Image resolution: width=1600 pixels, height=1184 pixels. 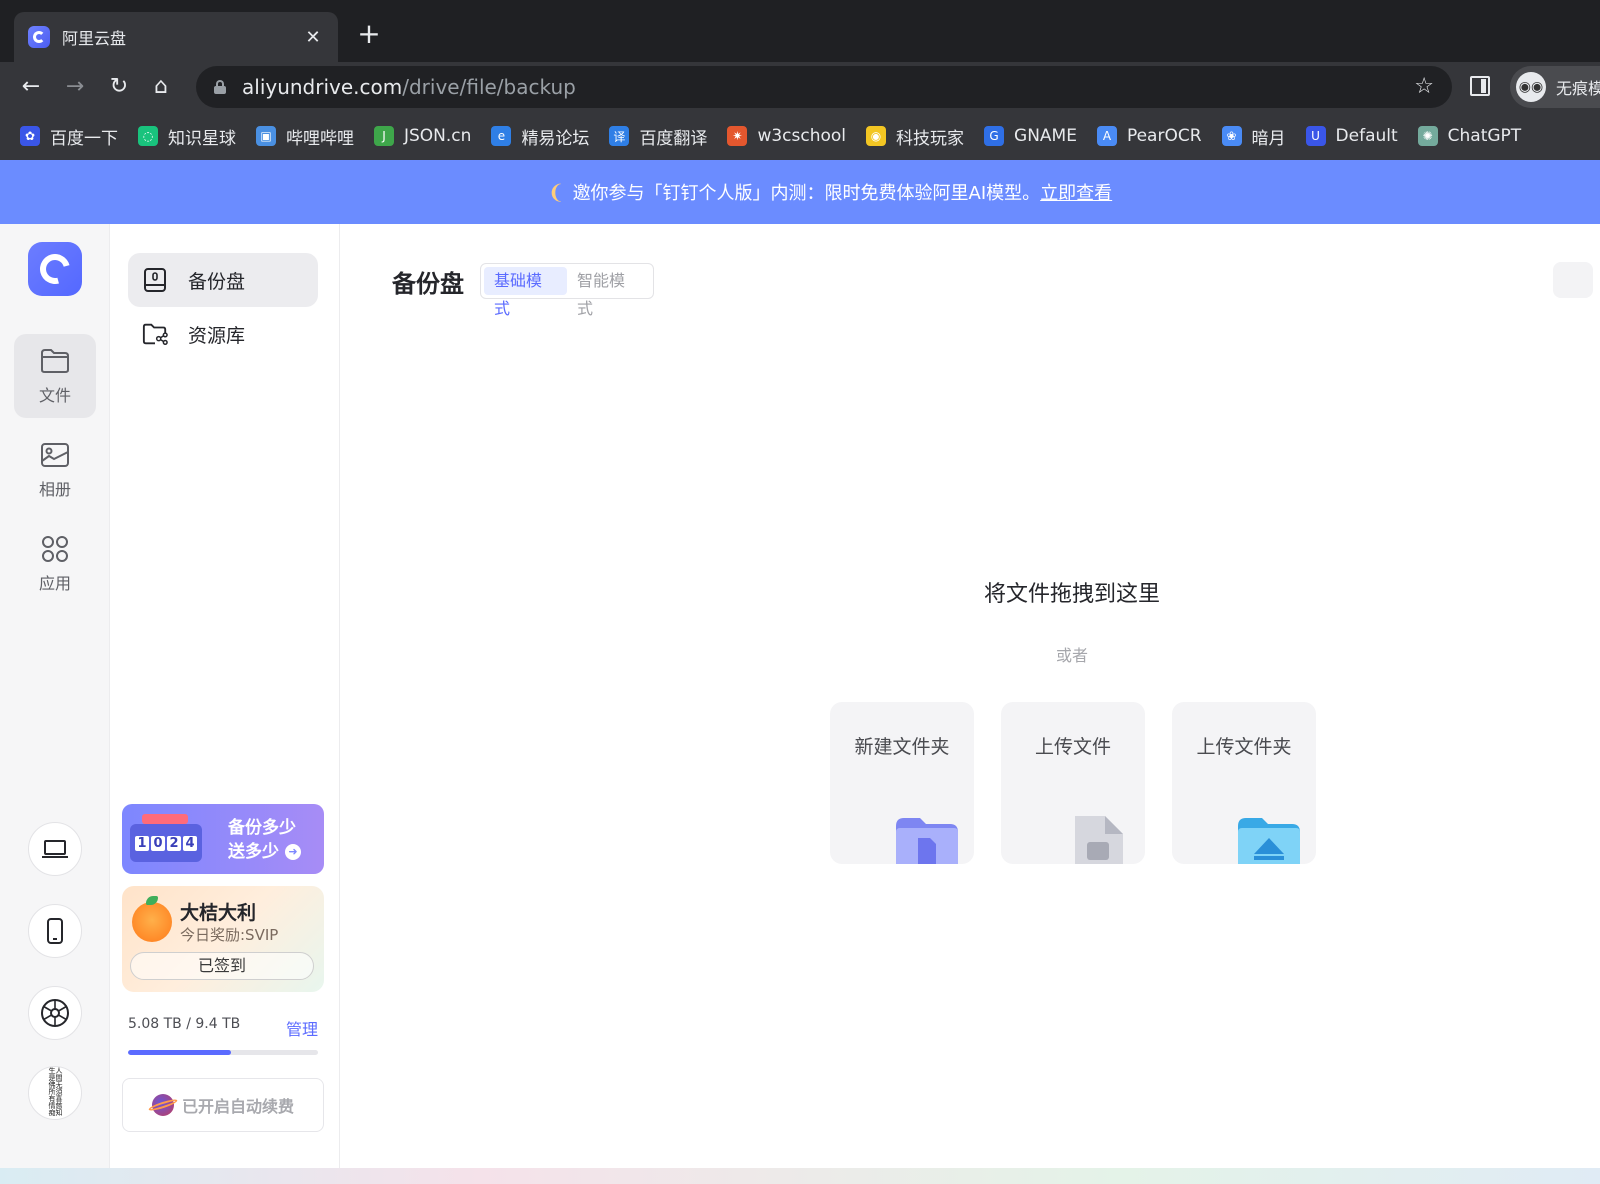 What do you see at coordinates (369, 35) in the screenshot?
I see `new-tab-button: +` at bounding box center [369, 35].